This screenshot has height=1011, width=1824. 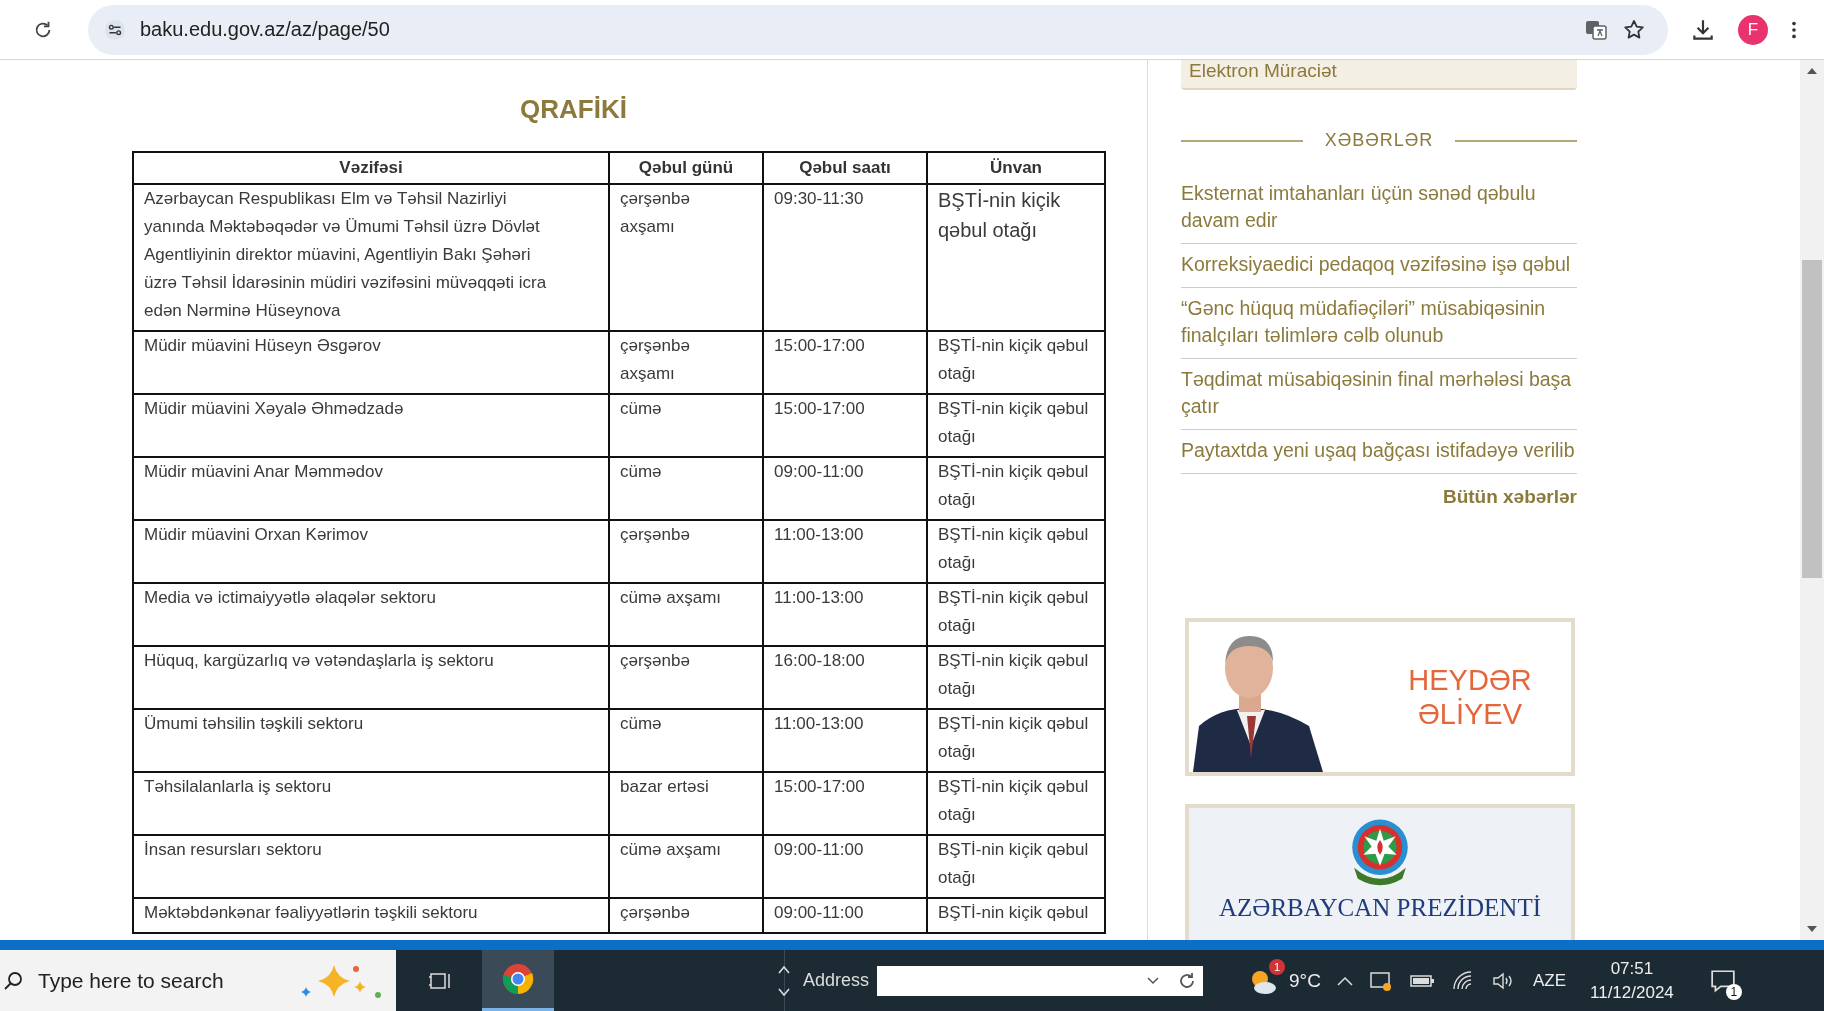 I want to click on banner-title: HEYDƏR, so click(x=1470, y=680).